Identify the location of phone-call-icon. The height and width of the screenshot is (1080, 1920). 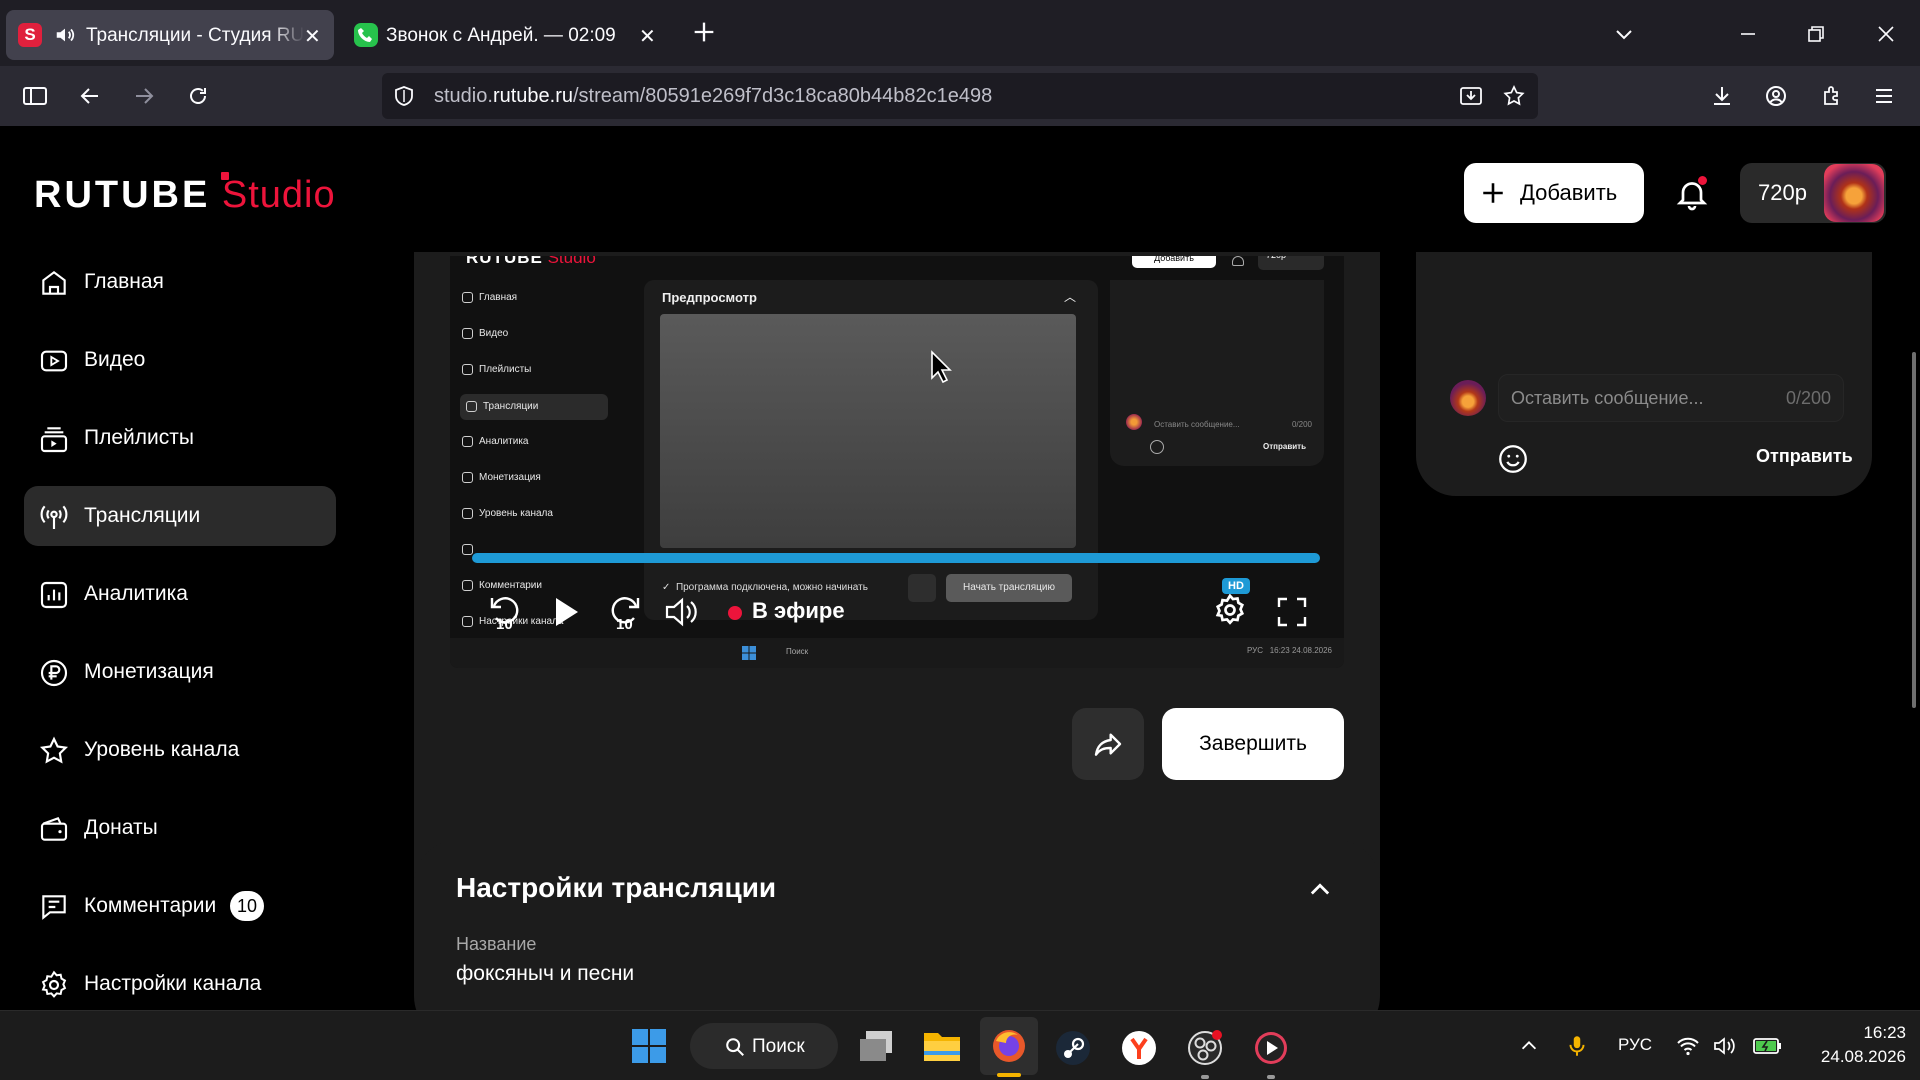
(366, 35).